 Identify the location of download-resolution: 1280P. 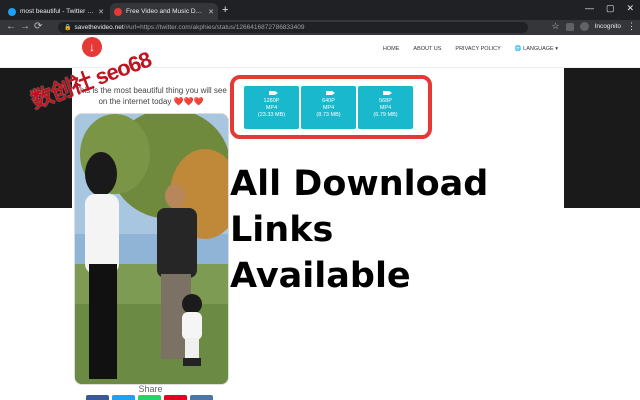
(271, 101).